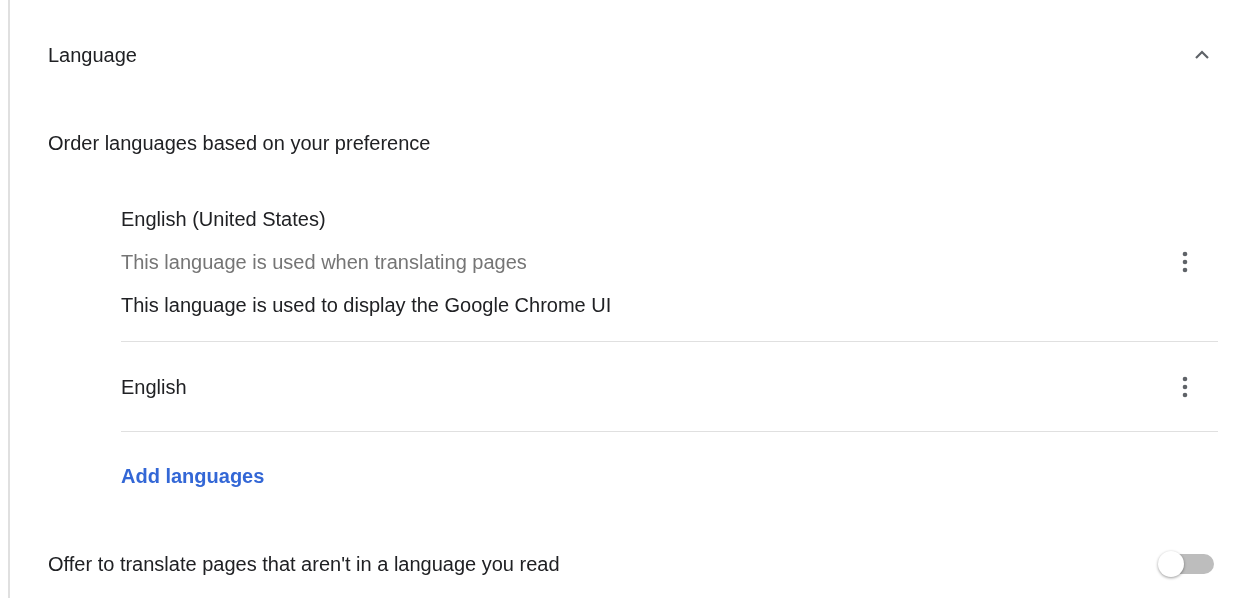  What do you see at coordinates (154, 387) in the screenshot?
I see `language-name: English` at bounding box center [154, 387].